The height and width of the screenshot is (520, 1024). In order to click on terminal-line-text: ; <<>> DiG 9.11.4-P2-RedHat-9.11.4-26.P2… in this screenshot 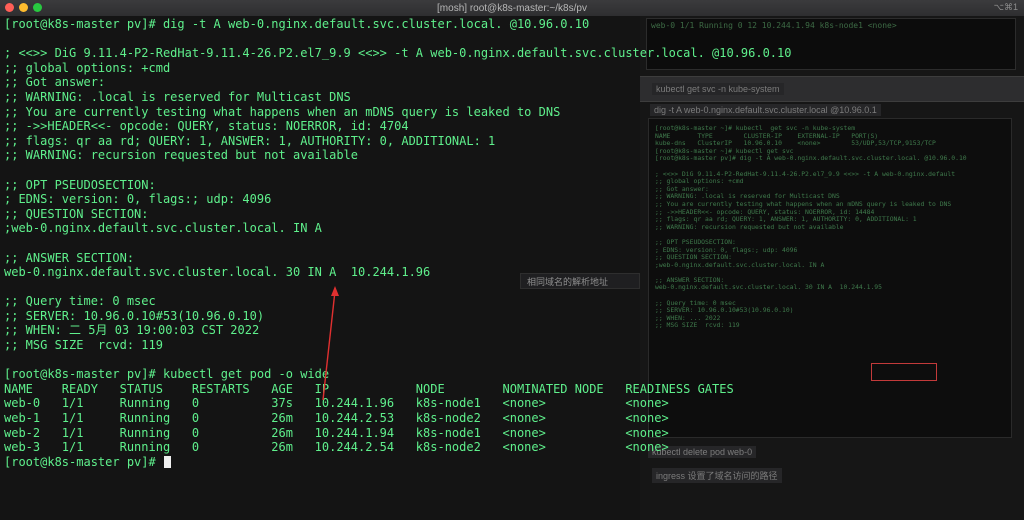, I will do `click(398, 53)`.